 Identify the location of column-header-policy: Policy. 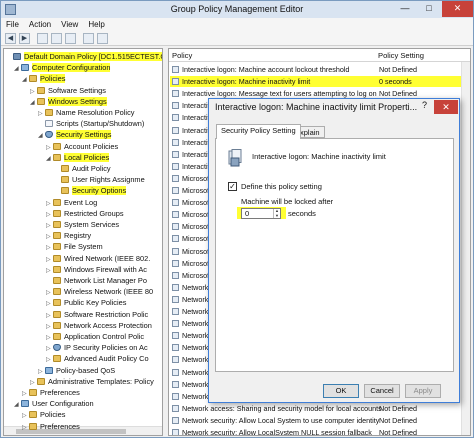
(182, 55).